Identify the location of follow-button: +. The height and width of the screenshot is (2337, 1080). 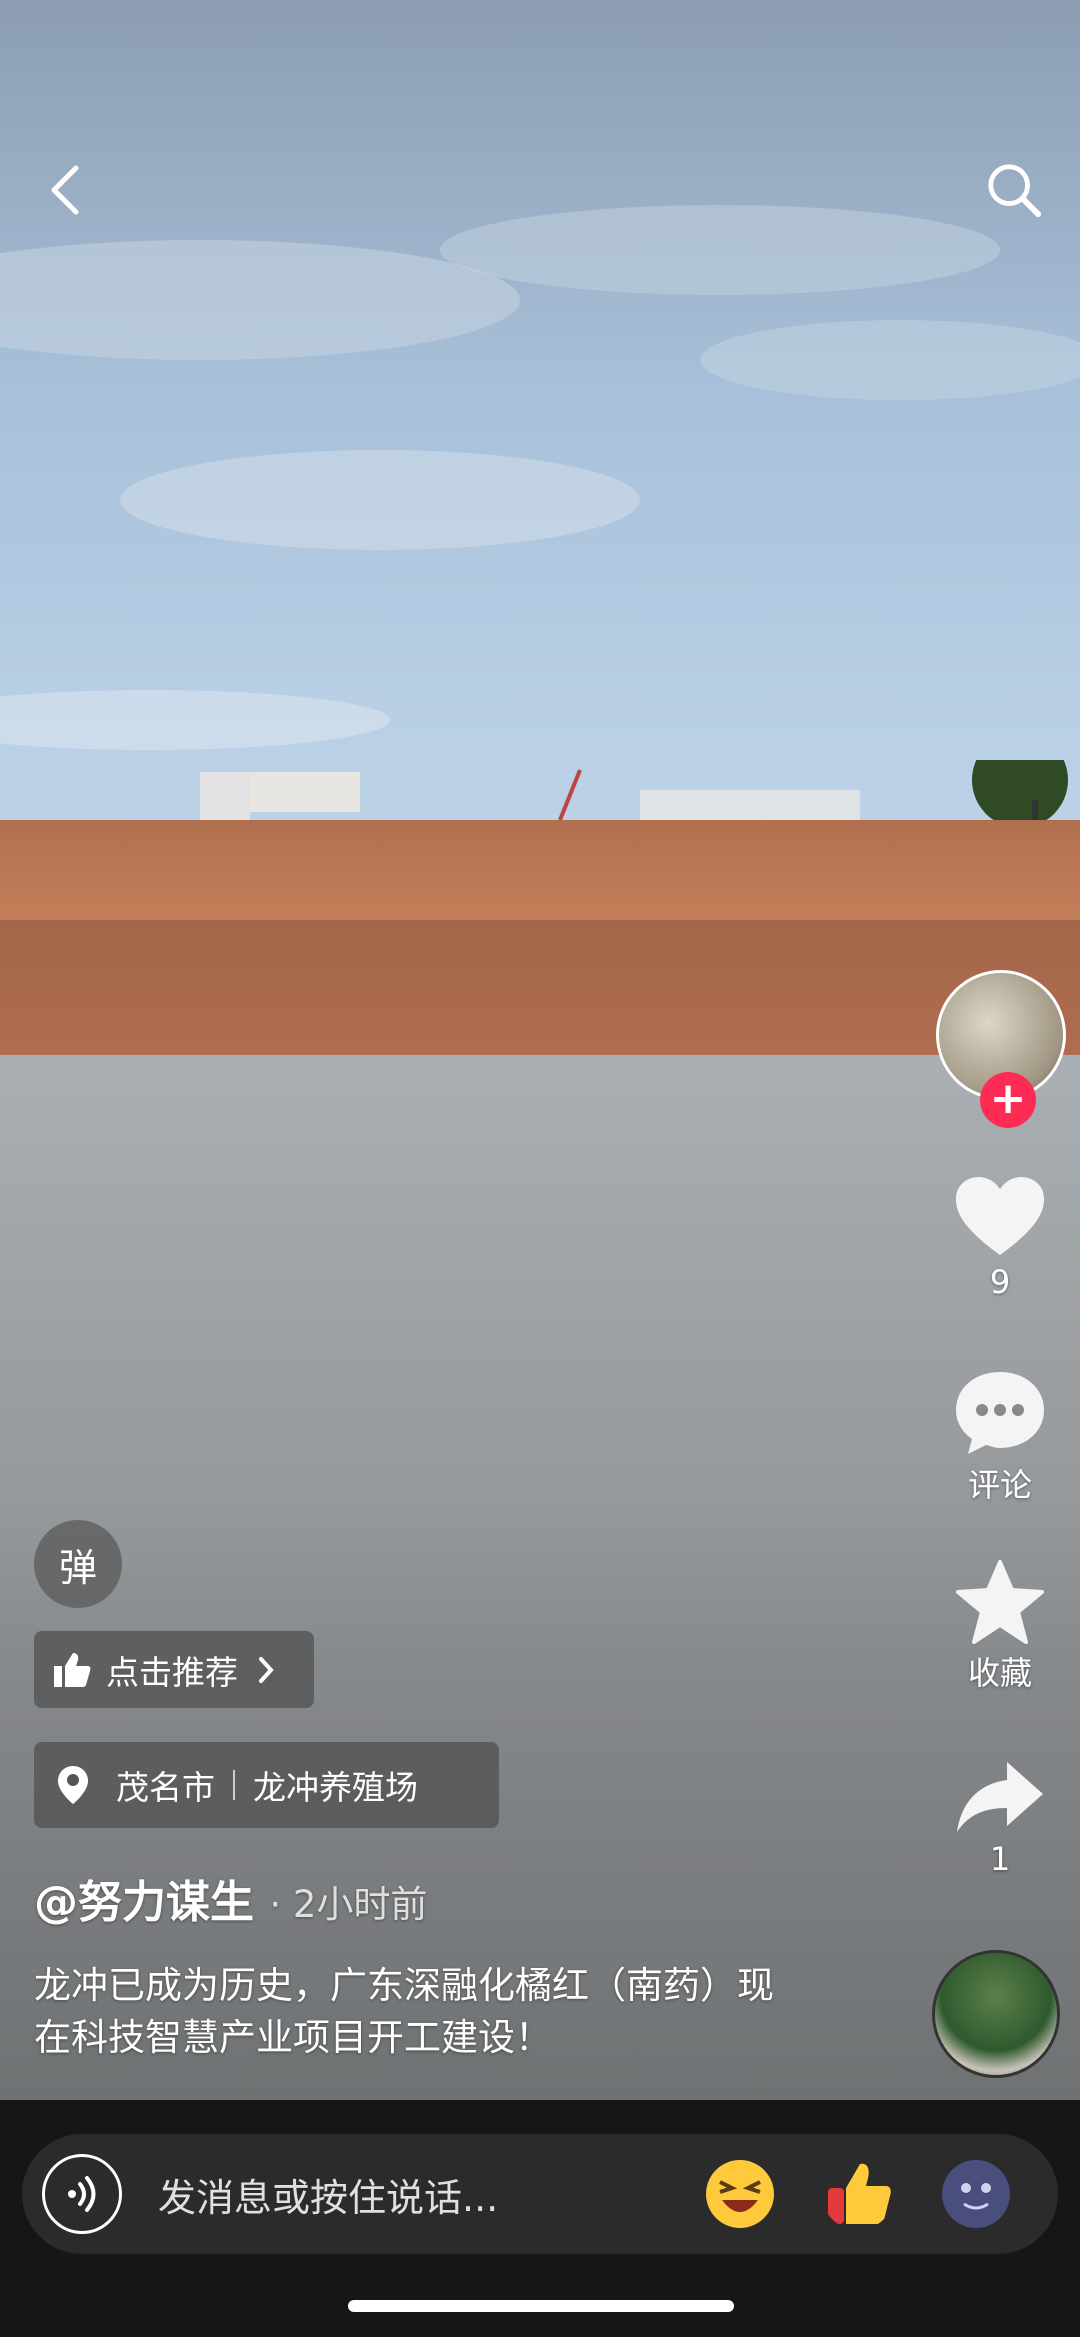
(1008, 1100).